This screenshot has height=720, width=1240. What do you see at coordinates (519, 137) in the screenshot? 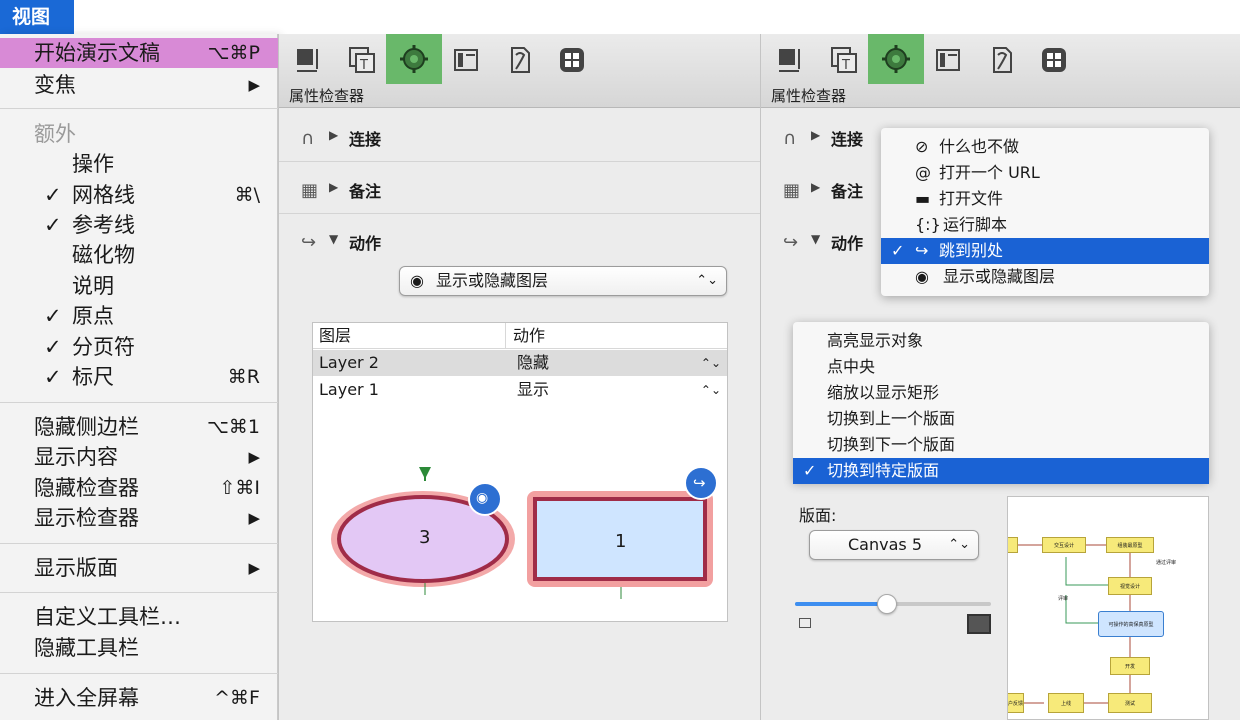
I see `section-connections: ∩ ▶ 连接` at bounding box center [519, 137].